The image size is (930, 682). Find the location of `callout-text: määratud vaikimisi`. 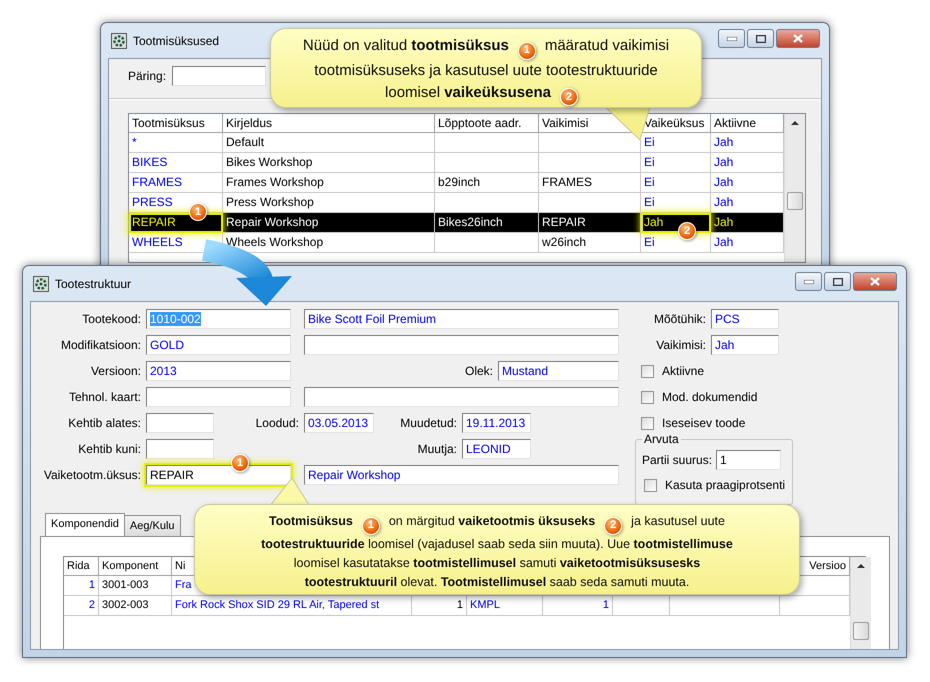

callout-text: määratud vaikimisi is located at coordinates (607, 45).